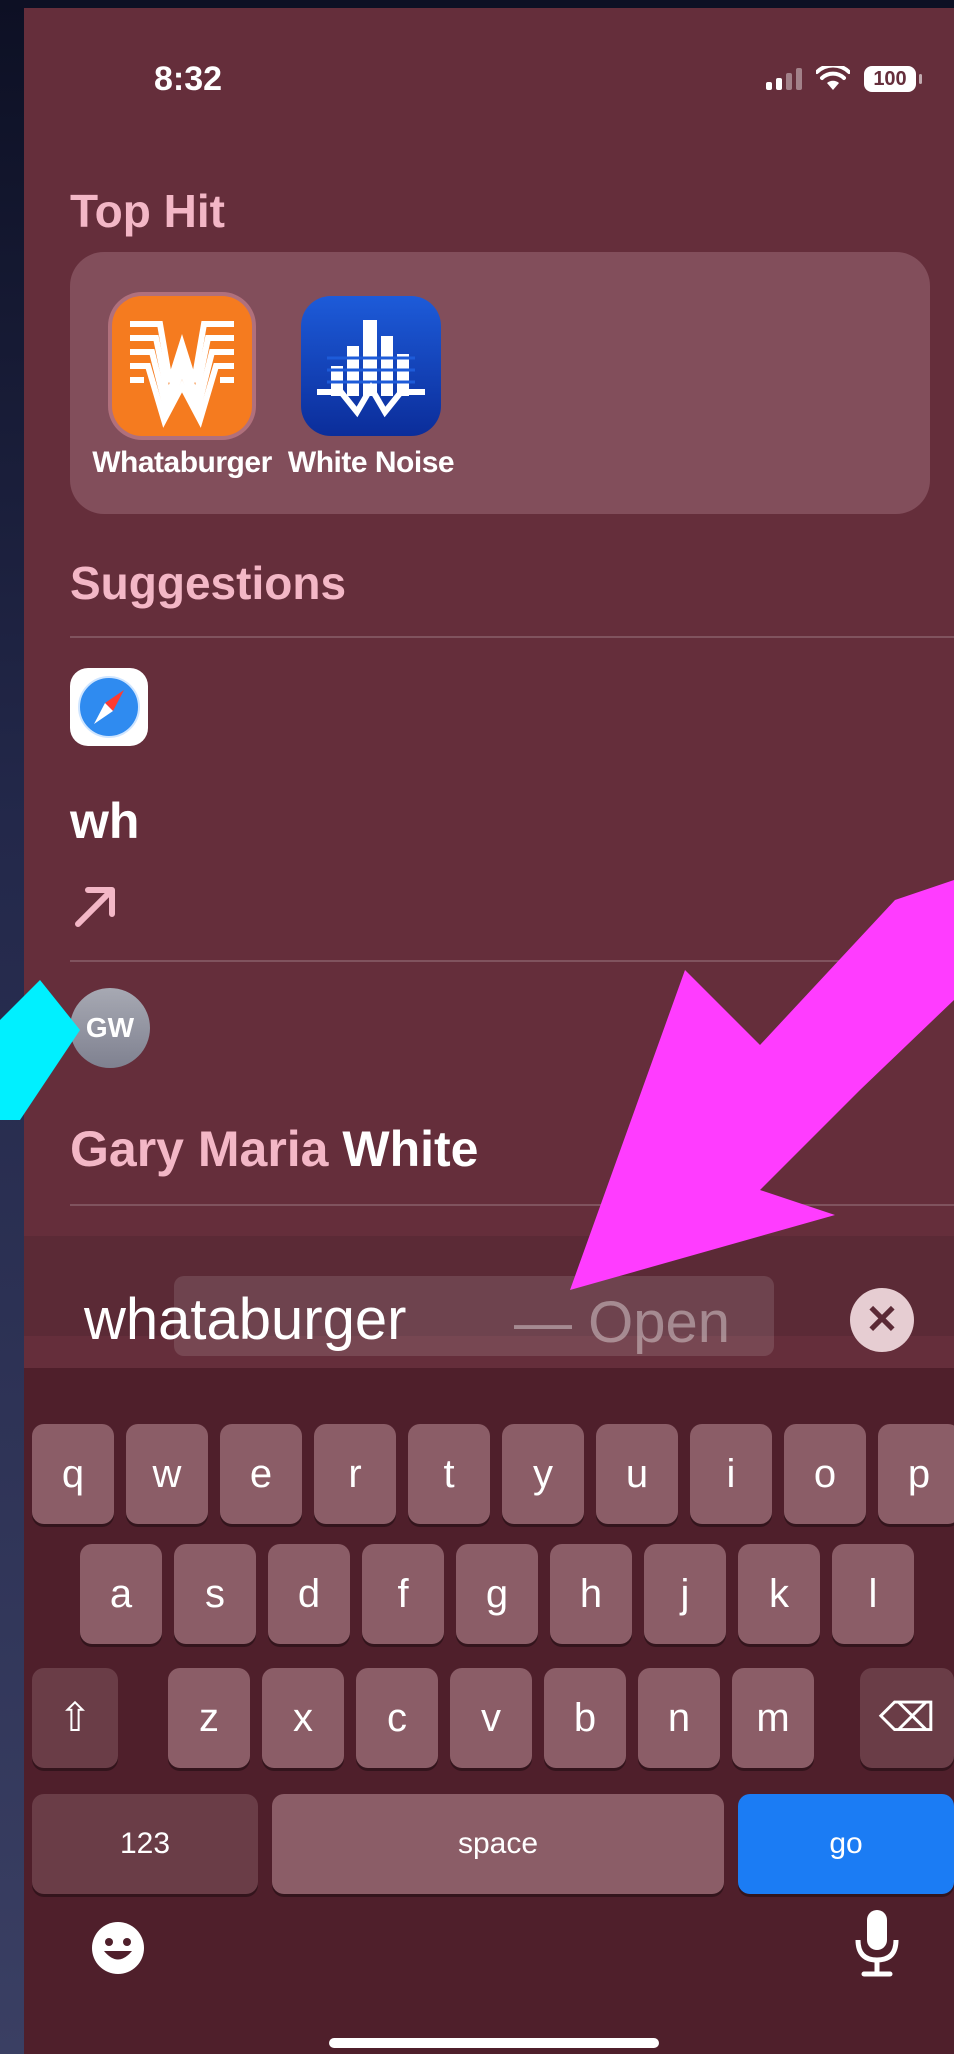 The height and width of the screenshot is (2054, 954). What do you see at coordinates (104, 821) in the screenshot?
I see `web-suggestion-query: wh` at bounding box center [104, 821].